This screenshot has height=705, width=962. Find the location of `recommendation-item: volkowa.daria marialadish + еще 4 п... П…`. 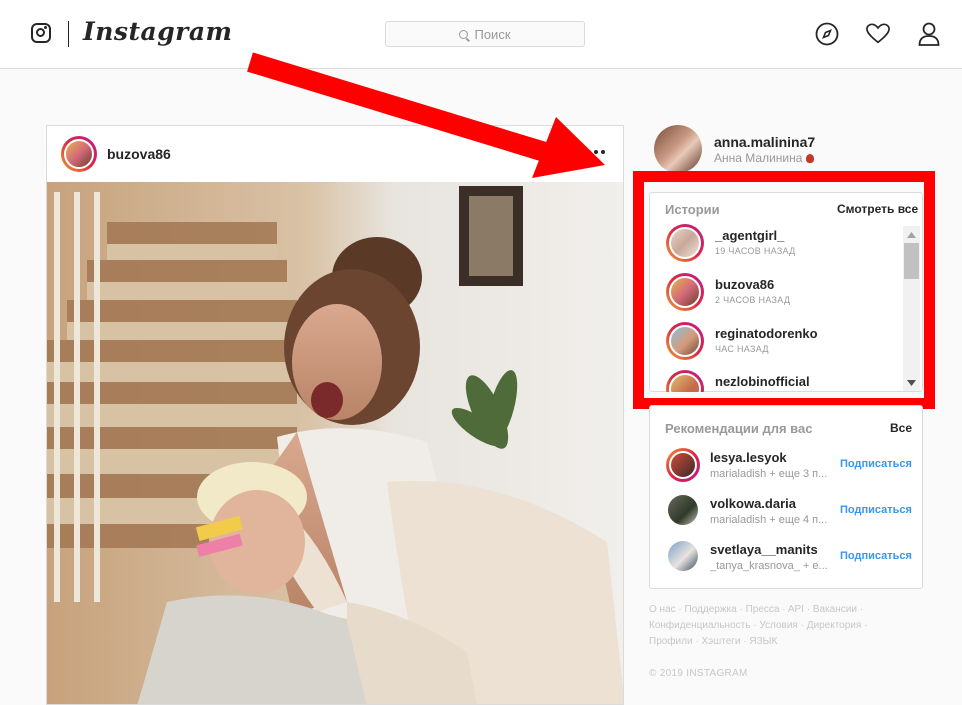

recommendation-item: volkowa.daria marialadish + еще 4 п... П… is located at coordinates (791, 512).